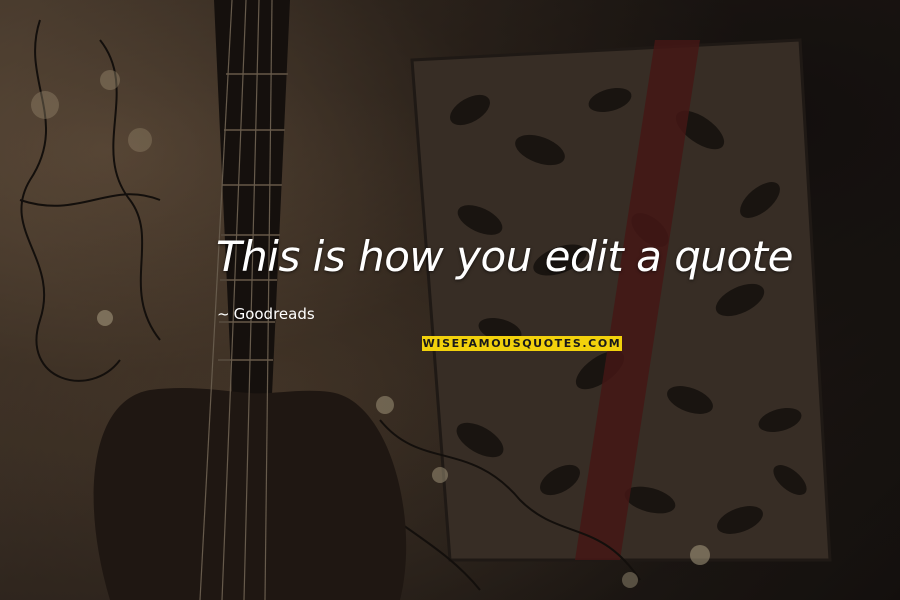  I want to click on author-name: Goodreads, so click(274, 314).